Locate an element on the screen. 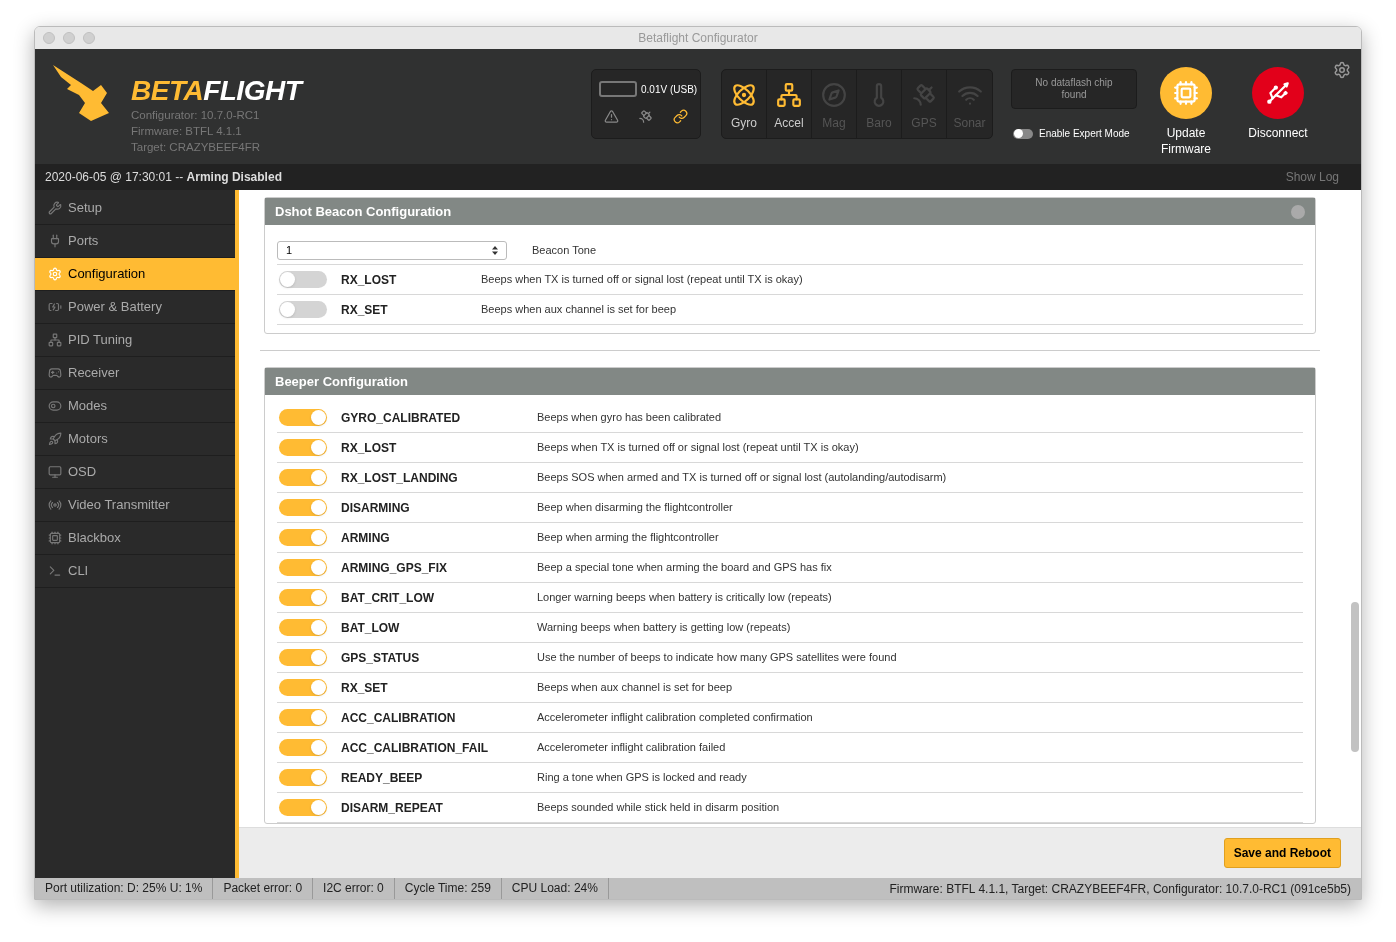  satellite-icon is located at coordinates (924, 95).